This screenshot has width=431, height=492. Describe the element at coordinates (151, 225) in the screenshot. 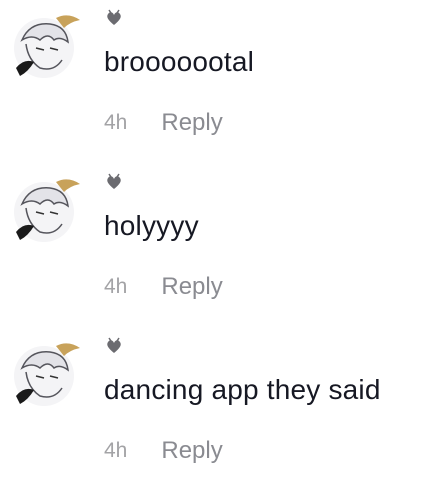

I see `comment-text: holyyyy` at that location.